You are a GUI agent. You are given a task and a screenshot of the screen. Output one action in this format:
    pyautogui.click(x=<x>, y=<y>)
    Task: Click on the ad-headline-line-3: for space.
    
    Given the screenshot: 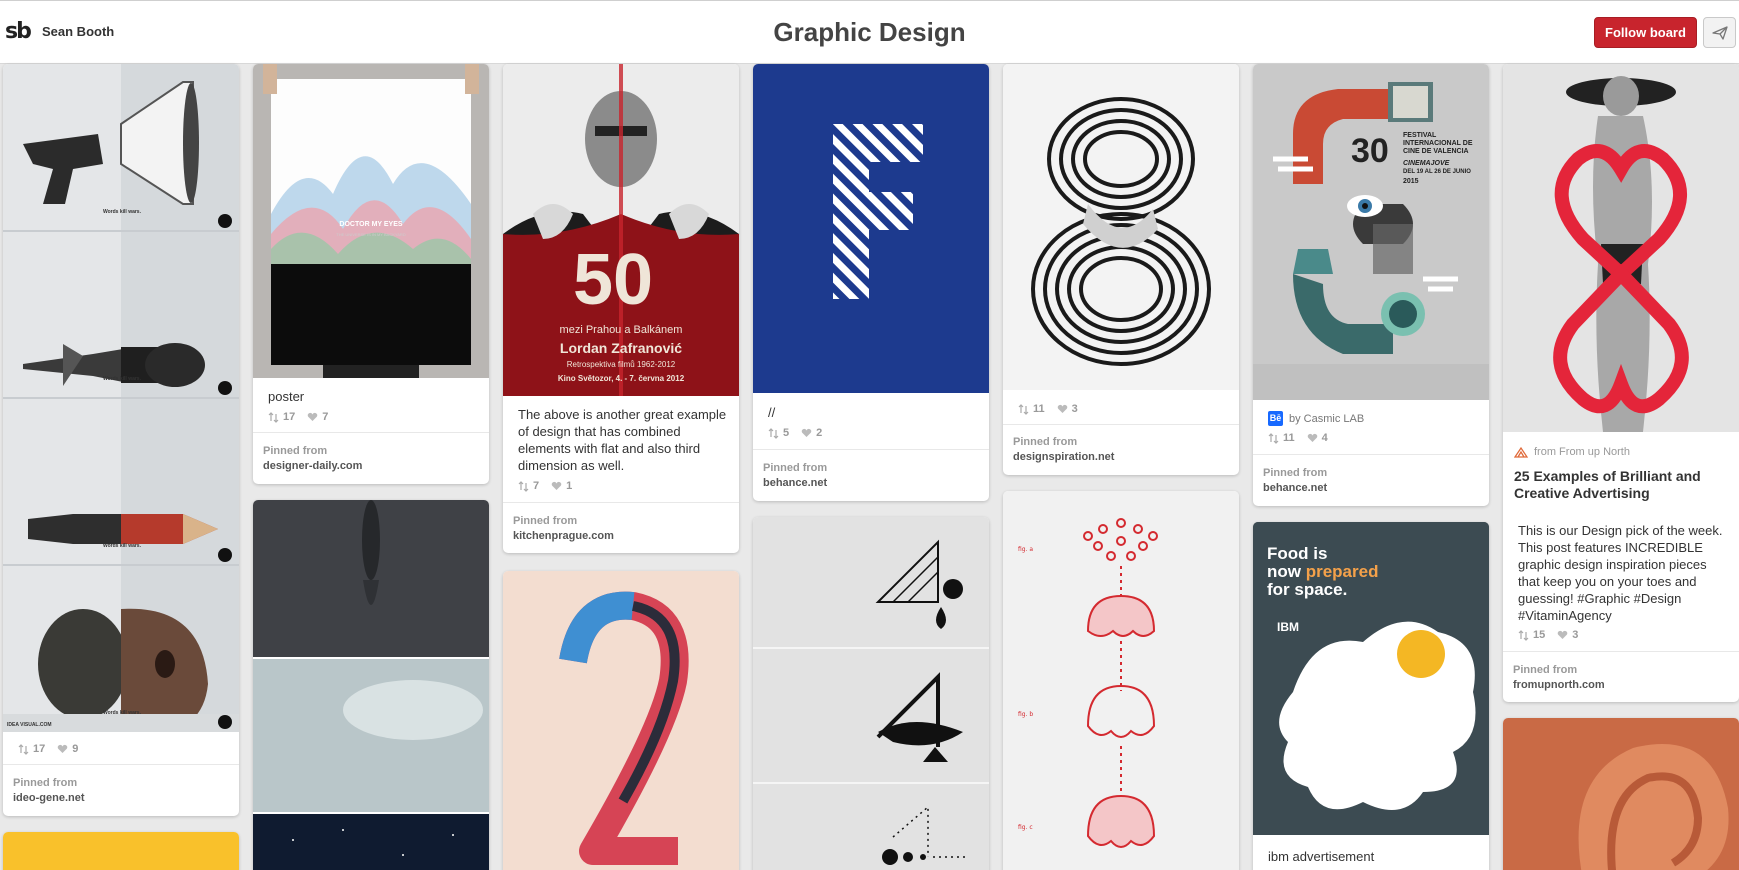 What is the action you would take?
    pyautogui.click(x=1307, y=589)
    